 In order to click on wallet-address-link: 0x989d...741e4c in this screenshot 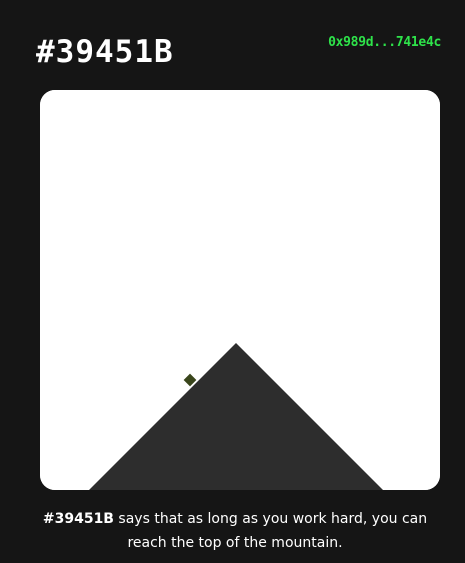, I will do `click(384, 43)`.